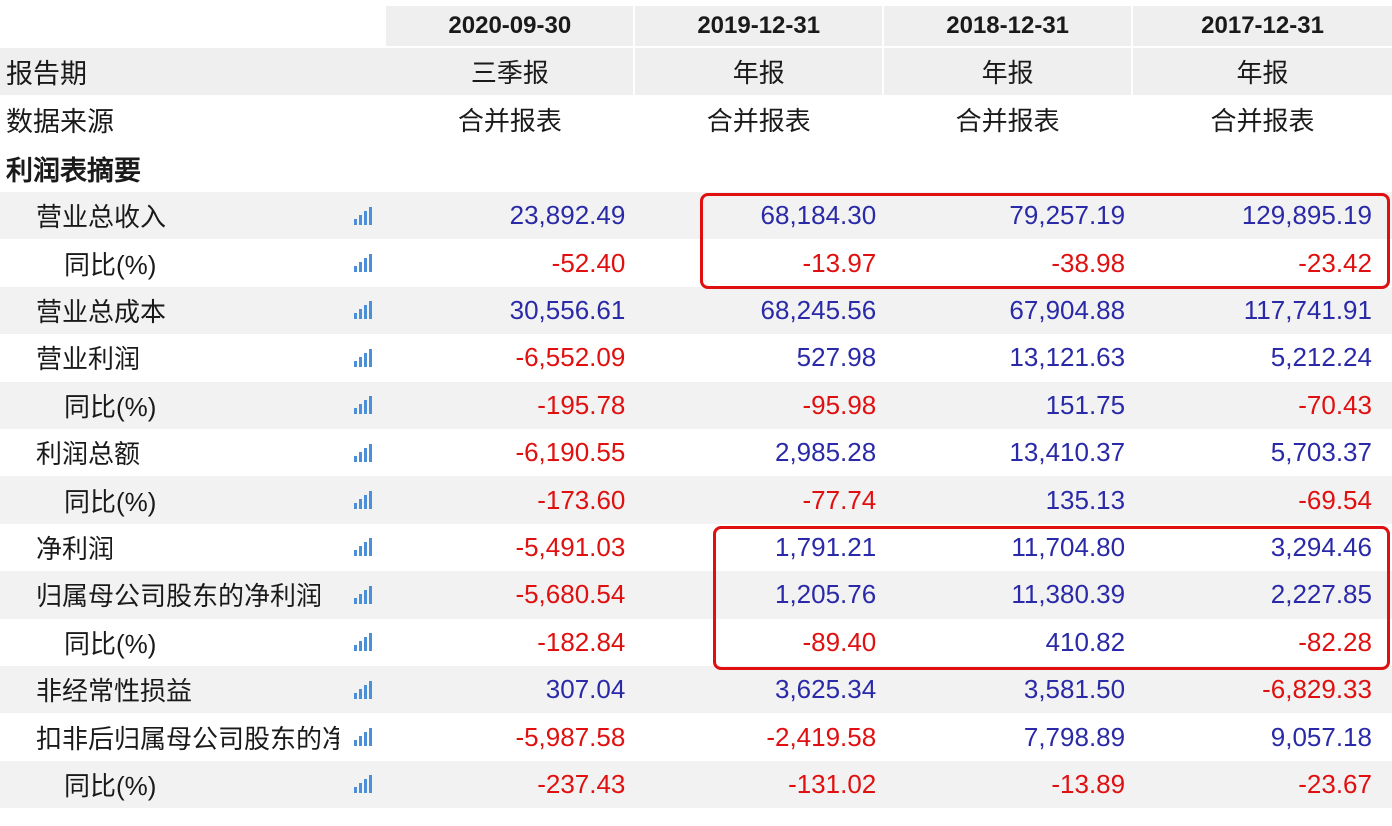 Image resolution: width=1392 pixels, height=826 pixels. What do you see at coordinates (1085, 404) in the screenshot?
I see `table-cell: 151.75` at bounding box center [1085, 404].